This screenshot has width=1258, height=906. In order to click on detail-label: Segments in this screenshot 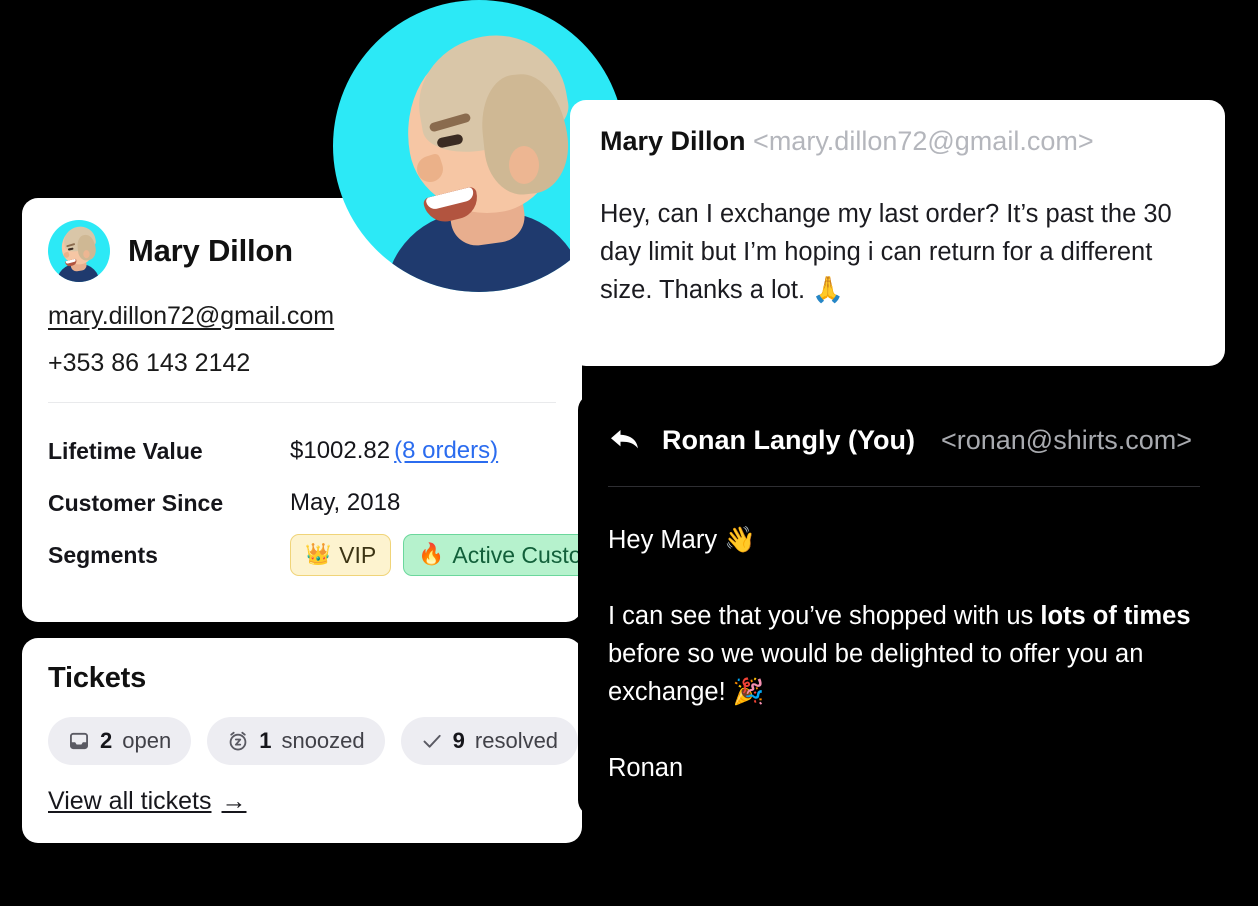, I will do `click(103, 554)`.